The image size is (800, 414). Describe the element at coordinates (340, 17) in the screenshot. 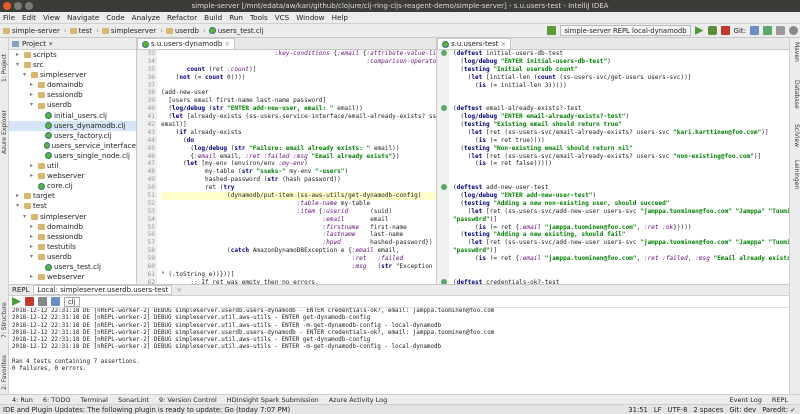

I see `menu-help: Help` at that location.